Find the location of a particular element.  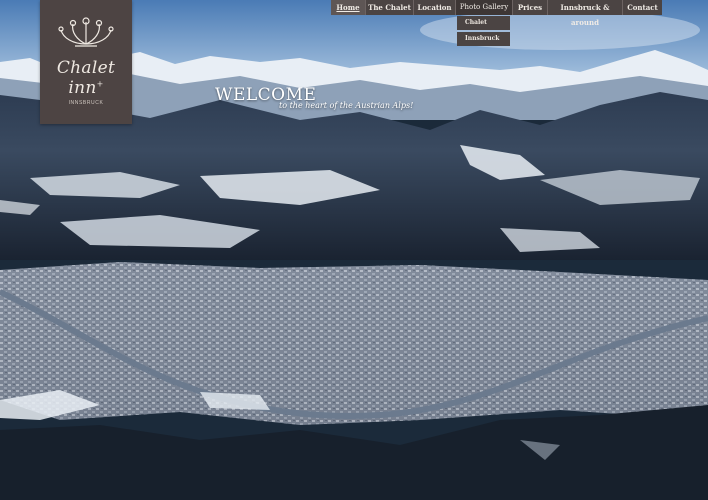

gallery-dropdown: Chalet Innsbruck is located at coordinates (483, 32).